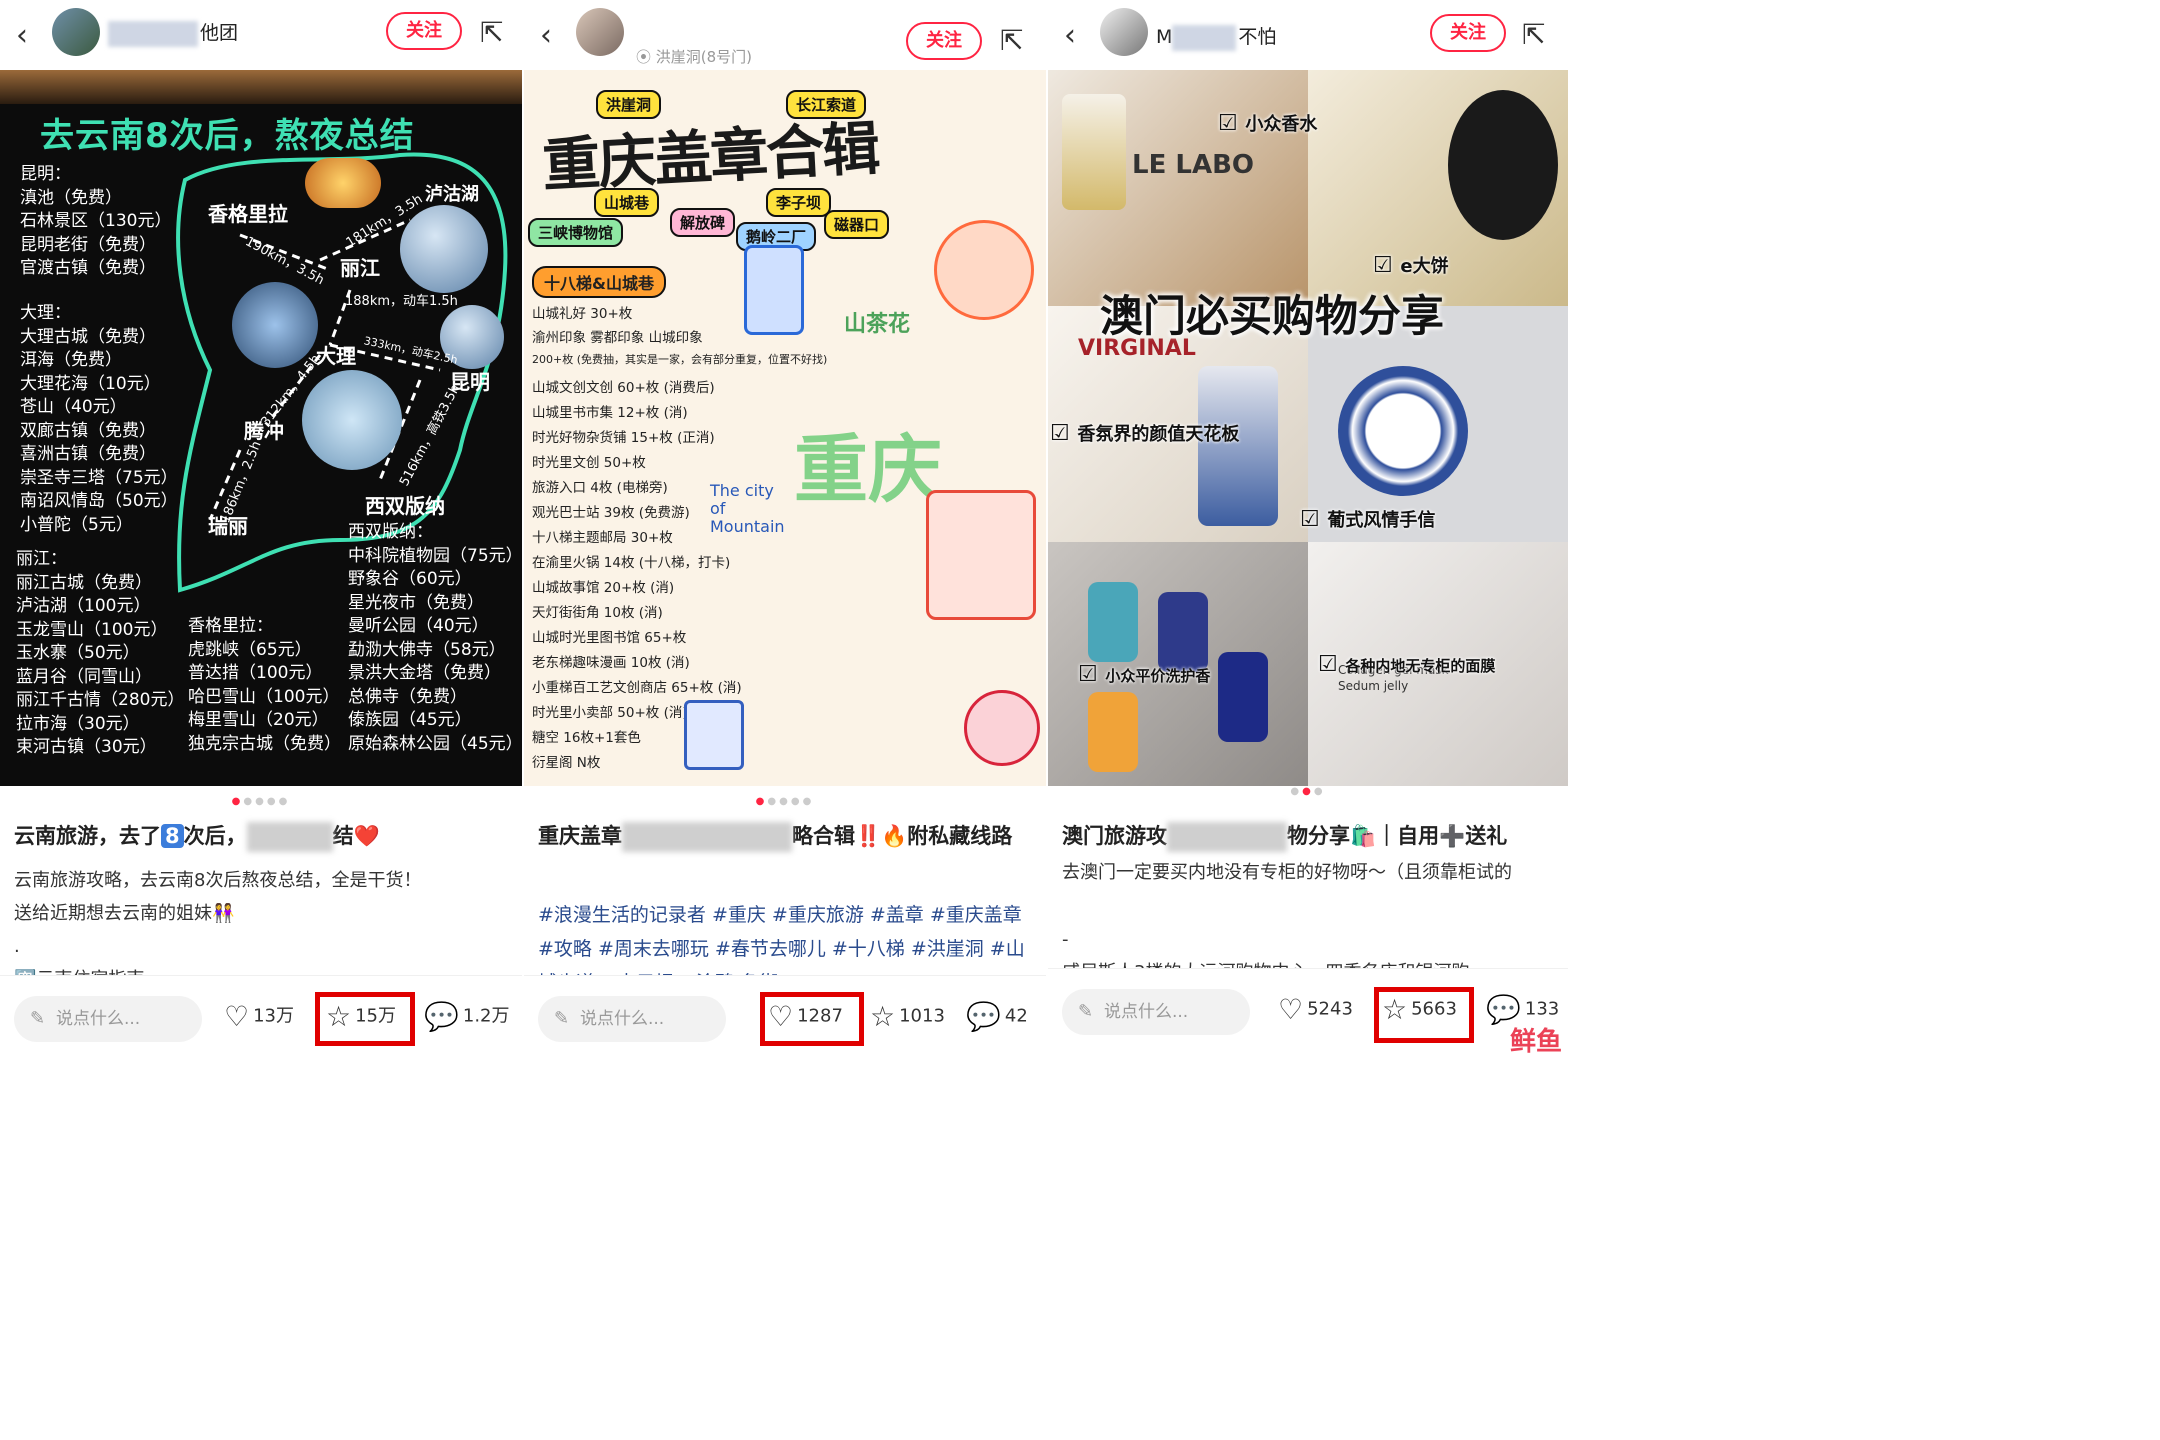 This screenshot has height=1440, width=2160. I want to click on stamp-row: 渝州印象 雾都印象 山城印象, so click(617, 338).